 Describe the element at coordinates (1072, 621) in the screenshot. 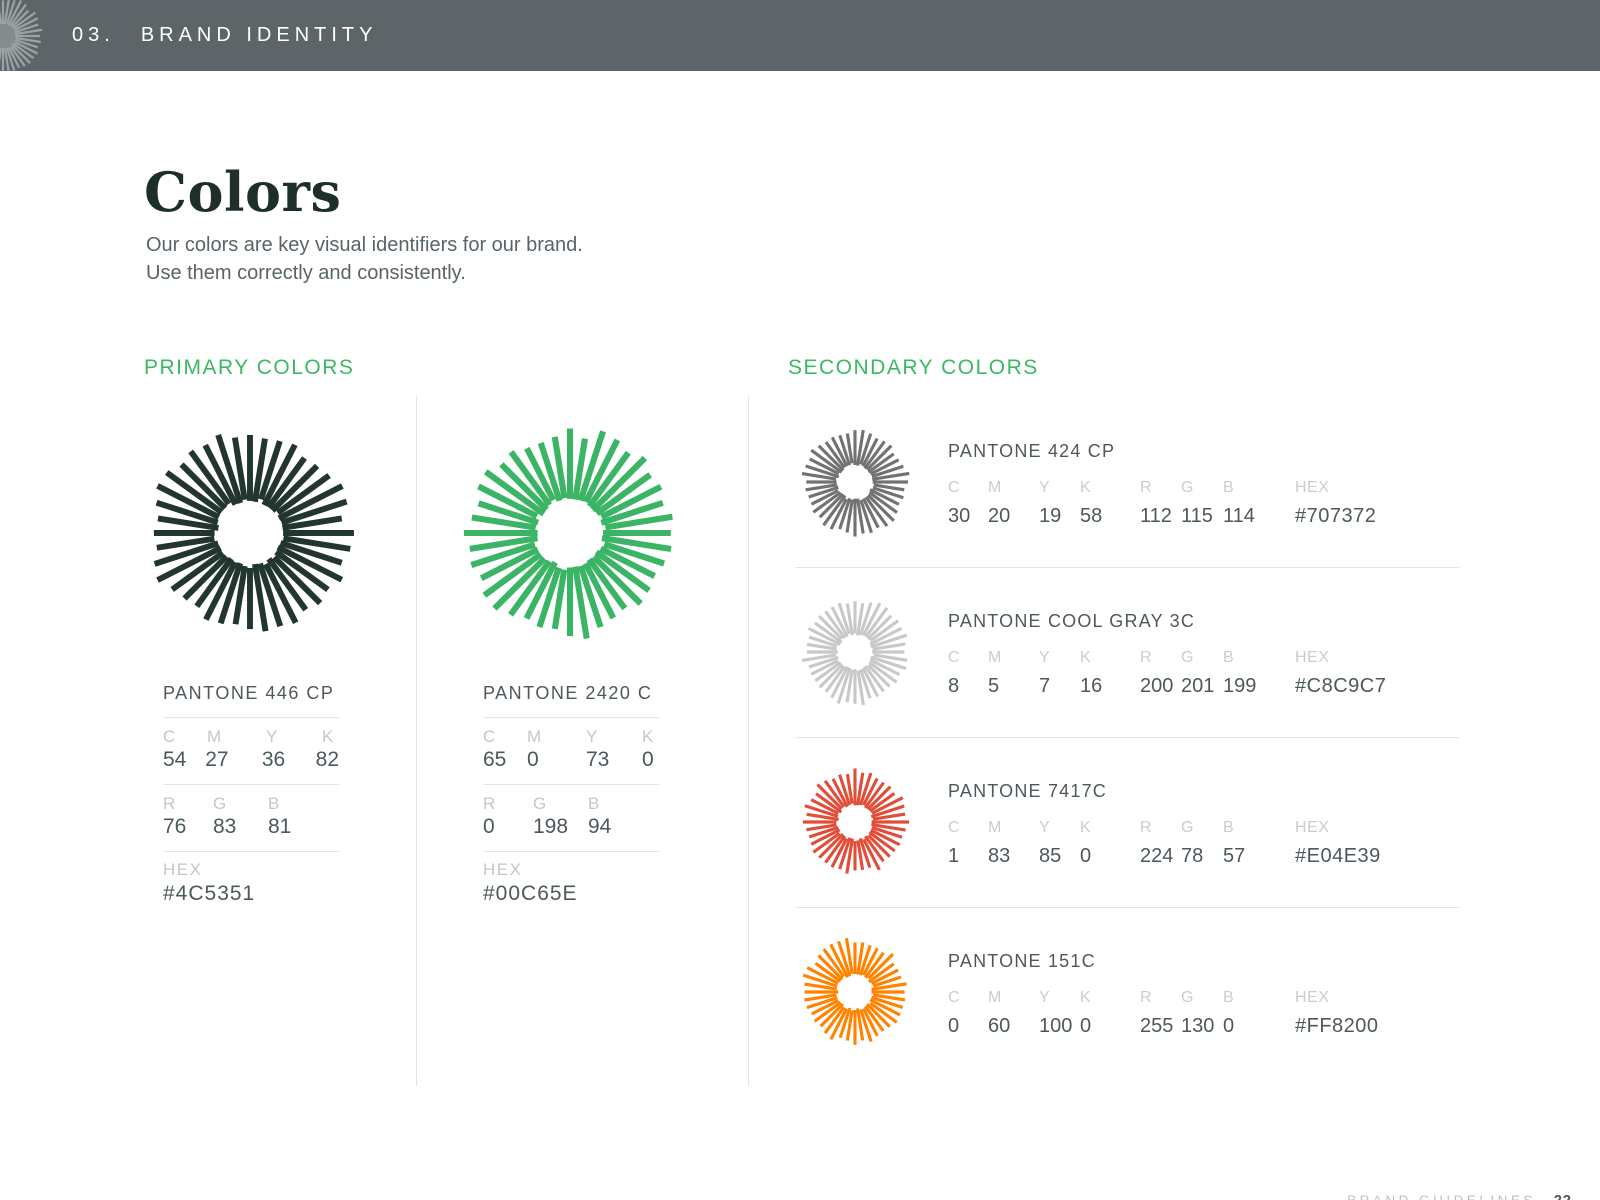

I see `pantone-name: PANTONE COOL GRAY 3C` at that location.